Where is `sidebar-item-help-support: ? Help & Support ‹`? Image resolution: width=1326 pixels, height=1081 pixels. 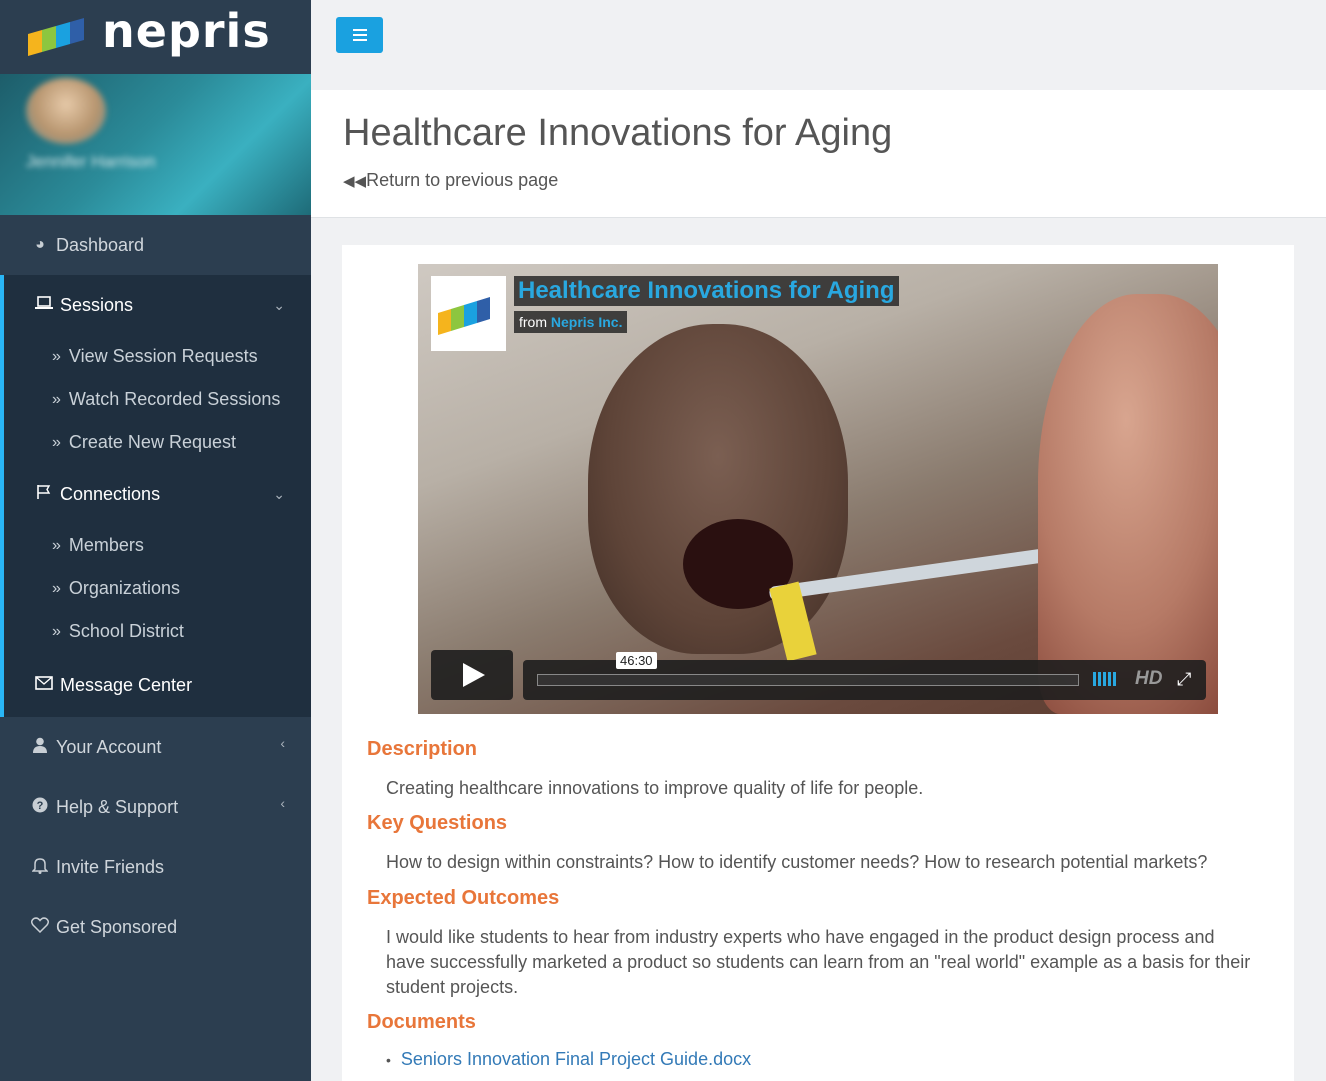 sidebar-item-help-support: ? Help & Support ‹ is located at coordinates (155, 807).